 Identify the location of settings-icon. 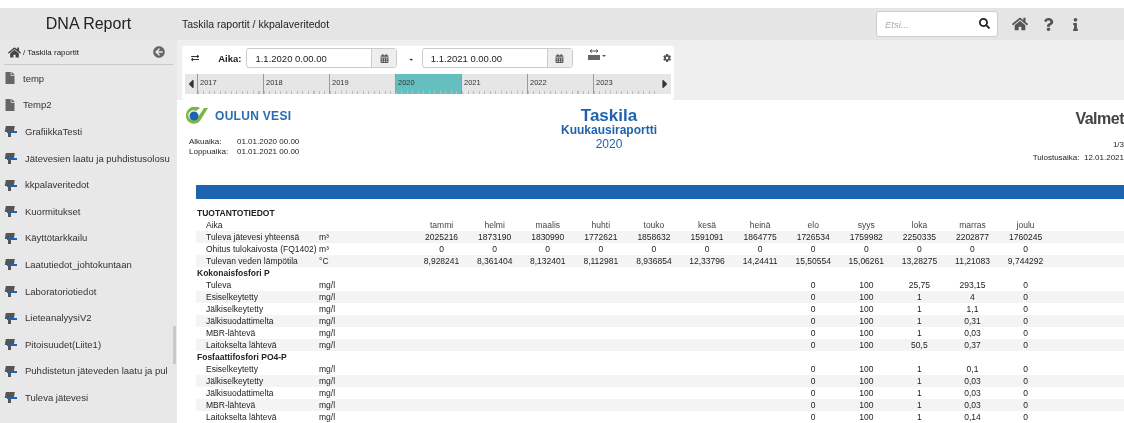
(666, 58).